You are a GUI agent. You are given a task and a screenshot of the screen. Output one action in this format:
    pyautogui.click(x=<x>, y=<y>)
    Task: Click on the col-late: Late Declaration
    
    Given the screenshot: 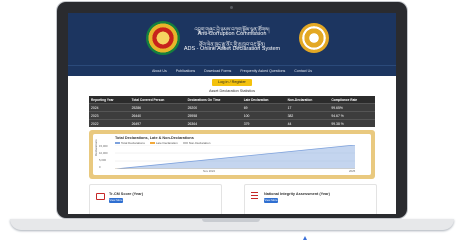 What is the action you would take?
    pyautogui.click(x=263, y=100)
    